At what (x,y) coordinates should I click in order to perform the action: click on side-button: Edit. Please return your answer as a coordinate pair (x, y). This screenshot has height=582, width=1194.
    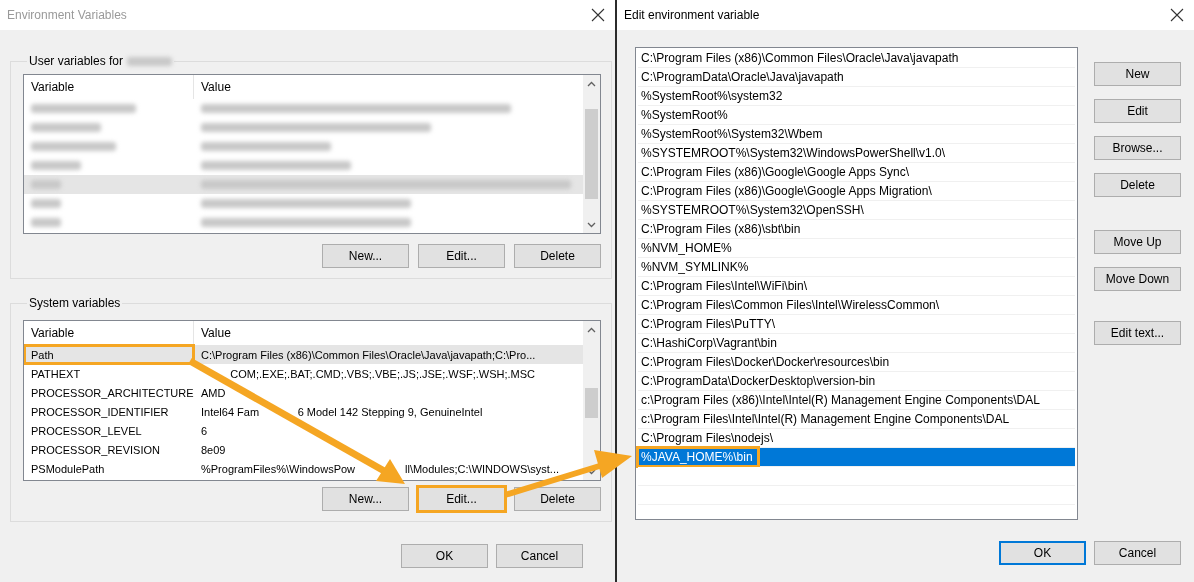
    Looking at the image, I should click on (1137, 111).